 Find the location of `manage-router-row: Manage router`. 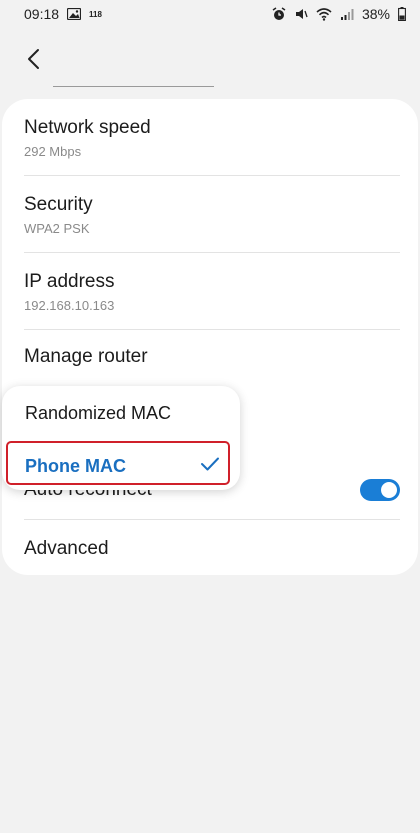

manage-router-row: Manage router is located at coordinates (212, 358).